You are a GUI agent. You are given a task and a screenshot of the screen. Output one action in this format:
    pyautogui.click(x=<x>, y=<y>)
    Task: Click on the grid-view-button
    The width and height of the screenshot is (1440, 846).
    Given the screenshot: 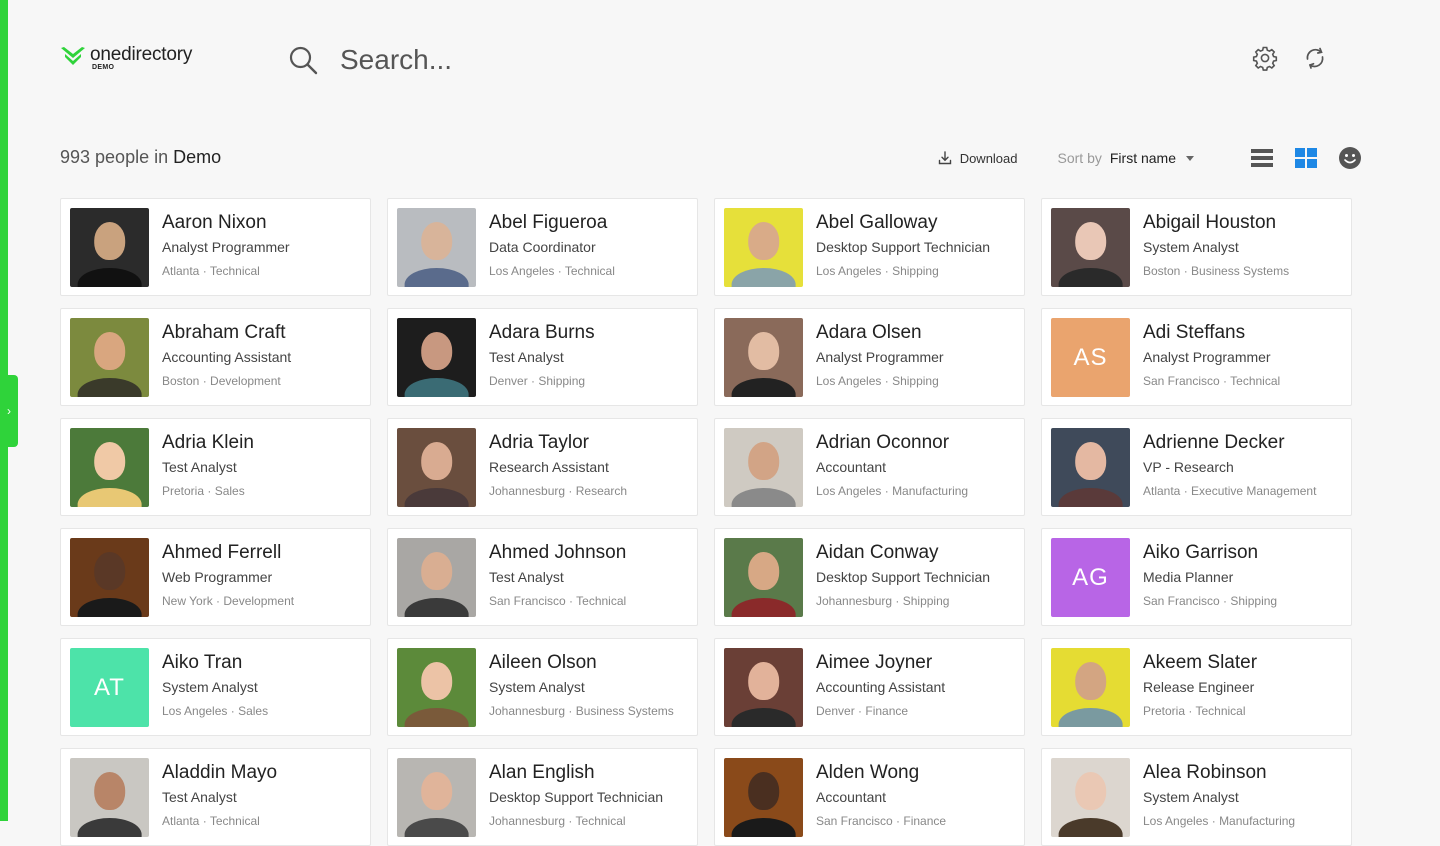 What is the action you would take?
    pyautogui.click(x=1306, y=158)
    